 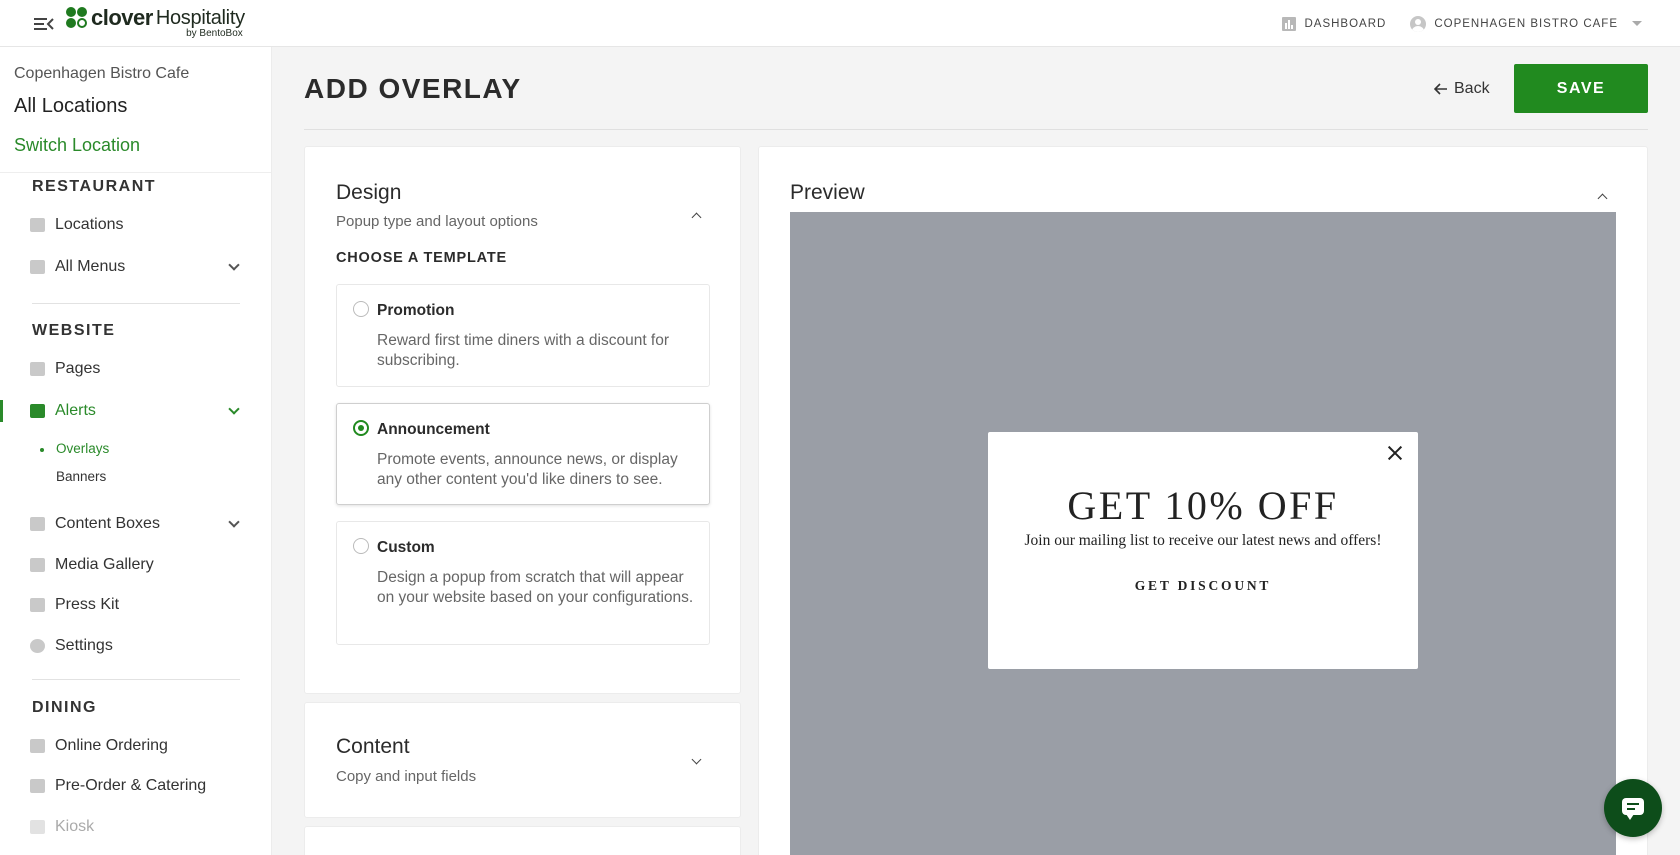 What do you see at coordinates (200, 17) in the screenshot?
I see `logo-product-text: Hospitality` at bounding box center [200, 17].